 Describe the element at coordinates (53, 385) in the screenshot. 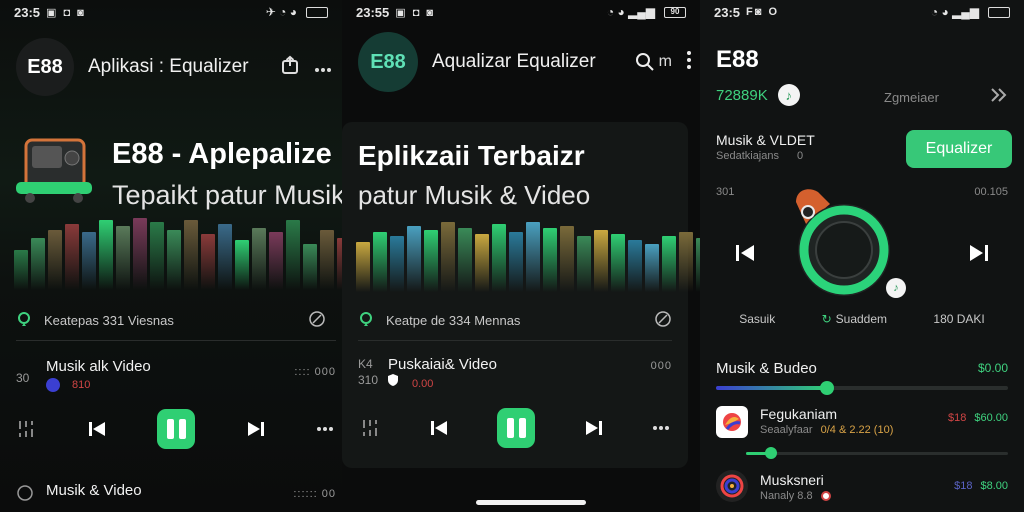

I see `track-thumbnail-icon` at that location.